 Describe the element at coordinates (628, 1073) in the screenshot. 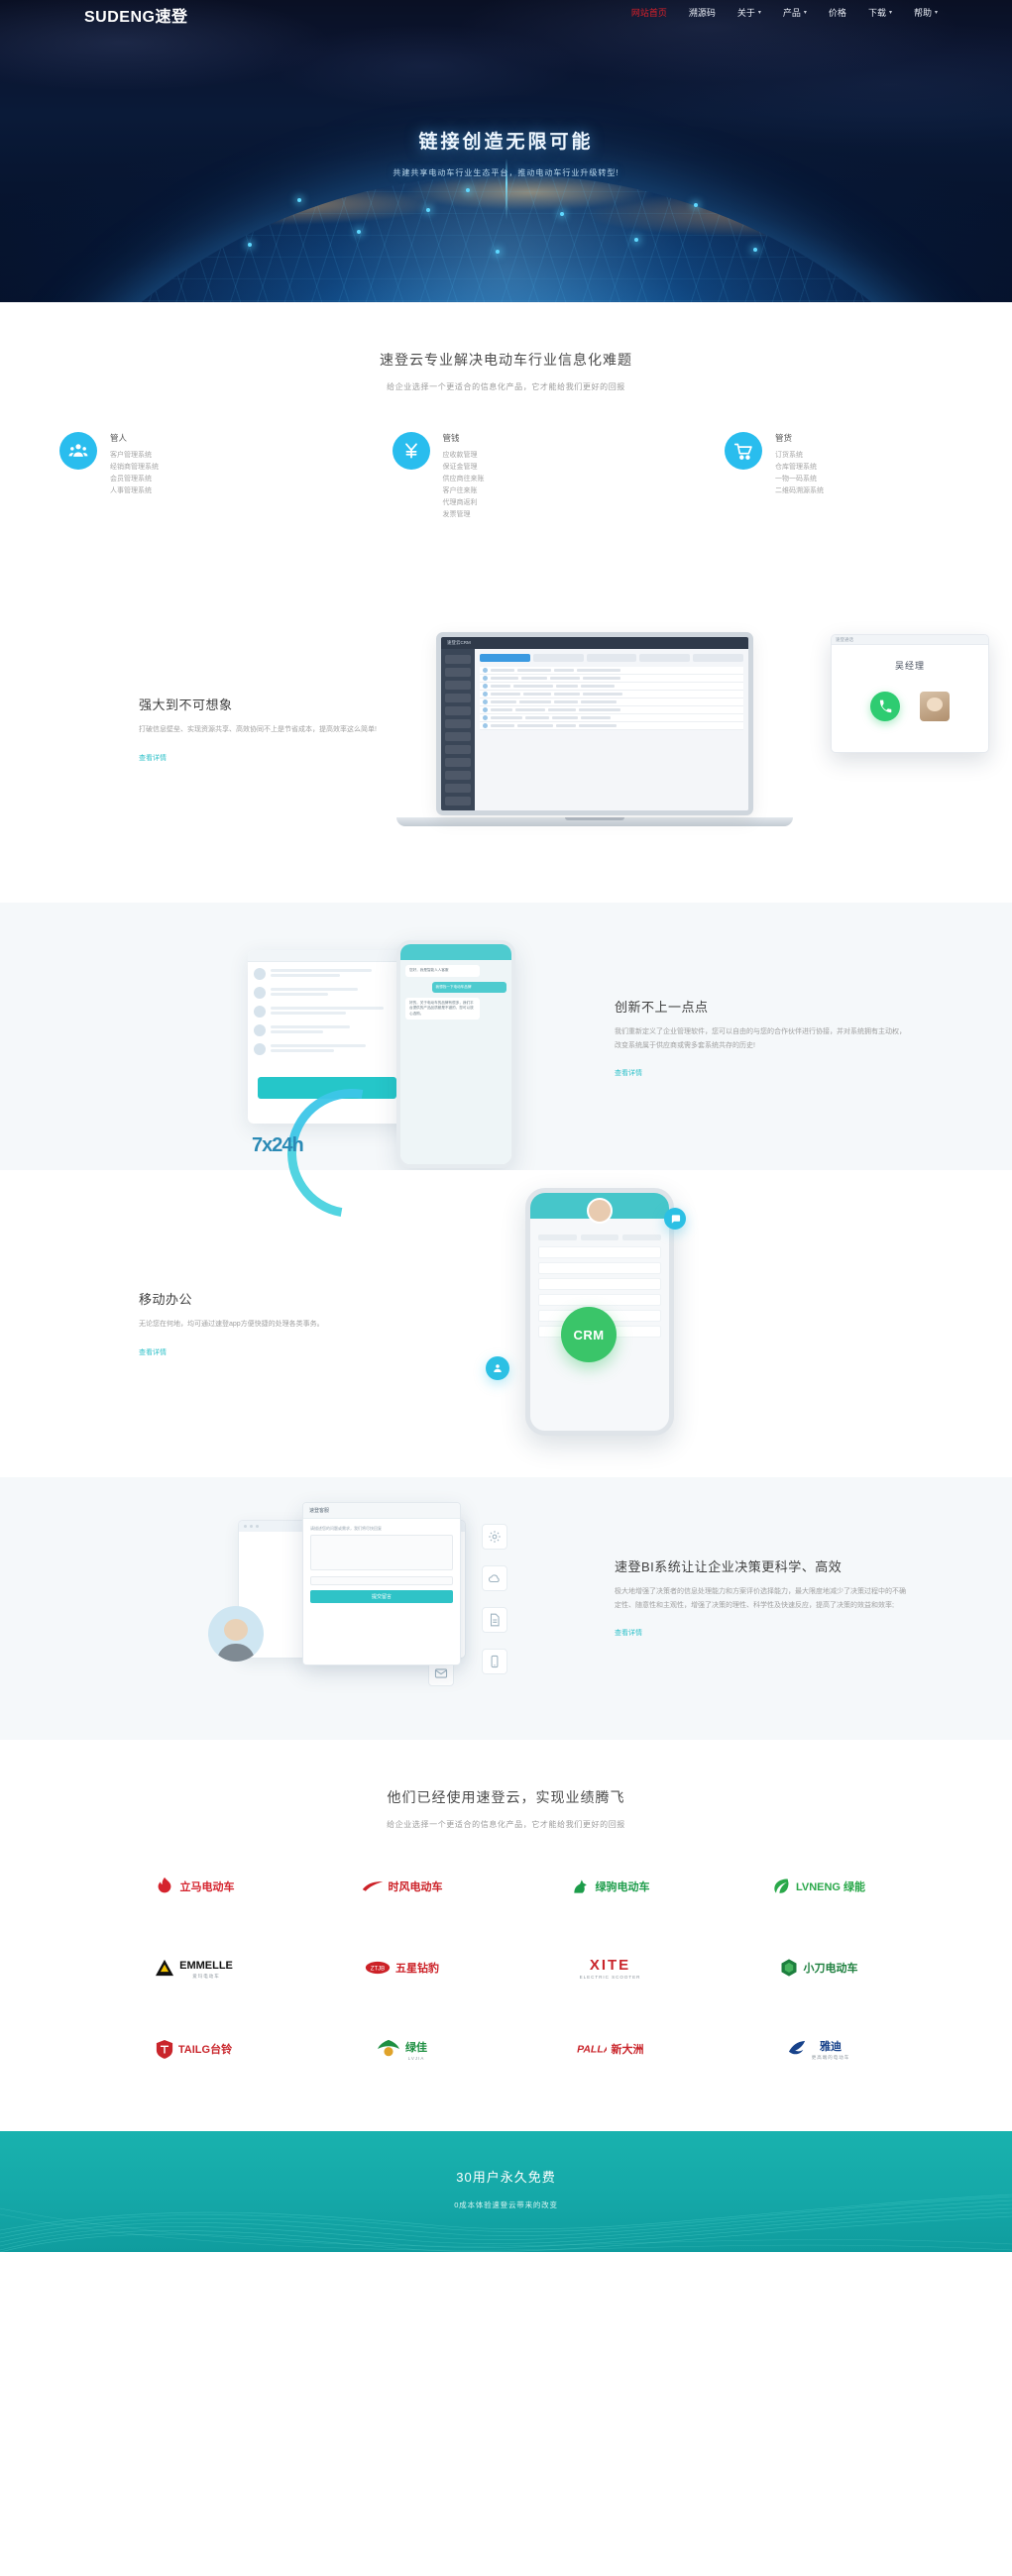

I see `innovation-more-link: 查看详情` at that location.